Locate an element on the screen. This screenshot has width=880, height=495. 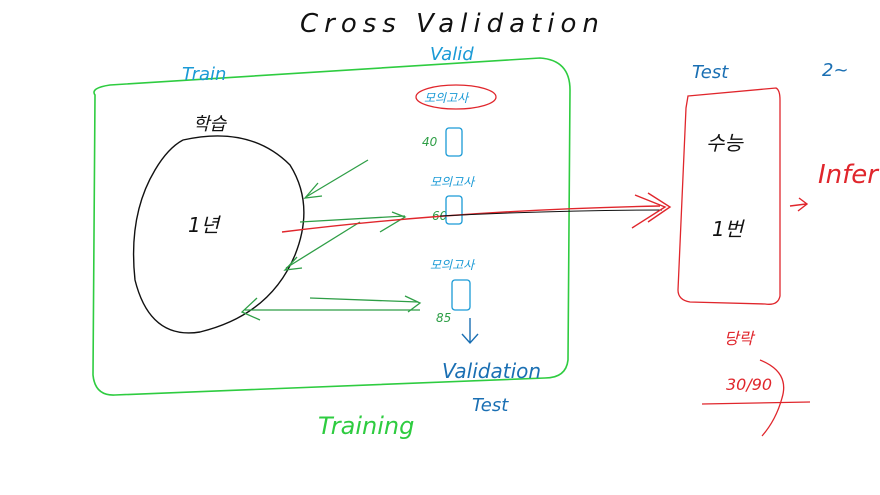
black-arrow-line is located at coordinates (551, 213).